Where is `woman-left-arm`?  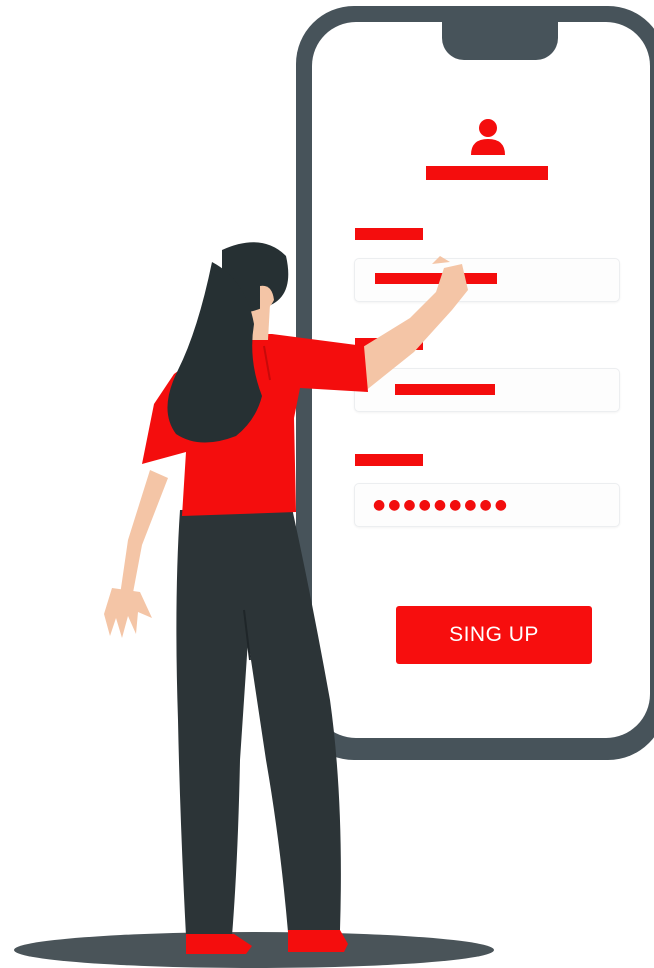 woman-left-arm is located at coordinates (136, 554).